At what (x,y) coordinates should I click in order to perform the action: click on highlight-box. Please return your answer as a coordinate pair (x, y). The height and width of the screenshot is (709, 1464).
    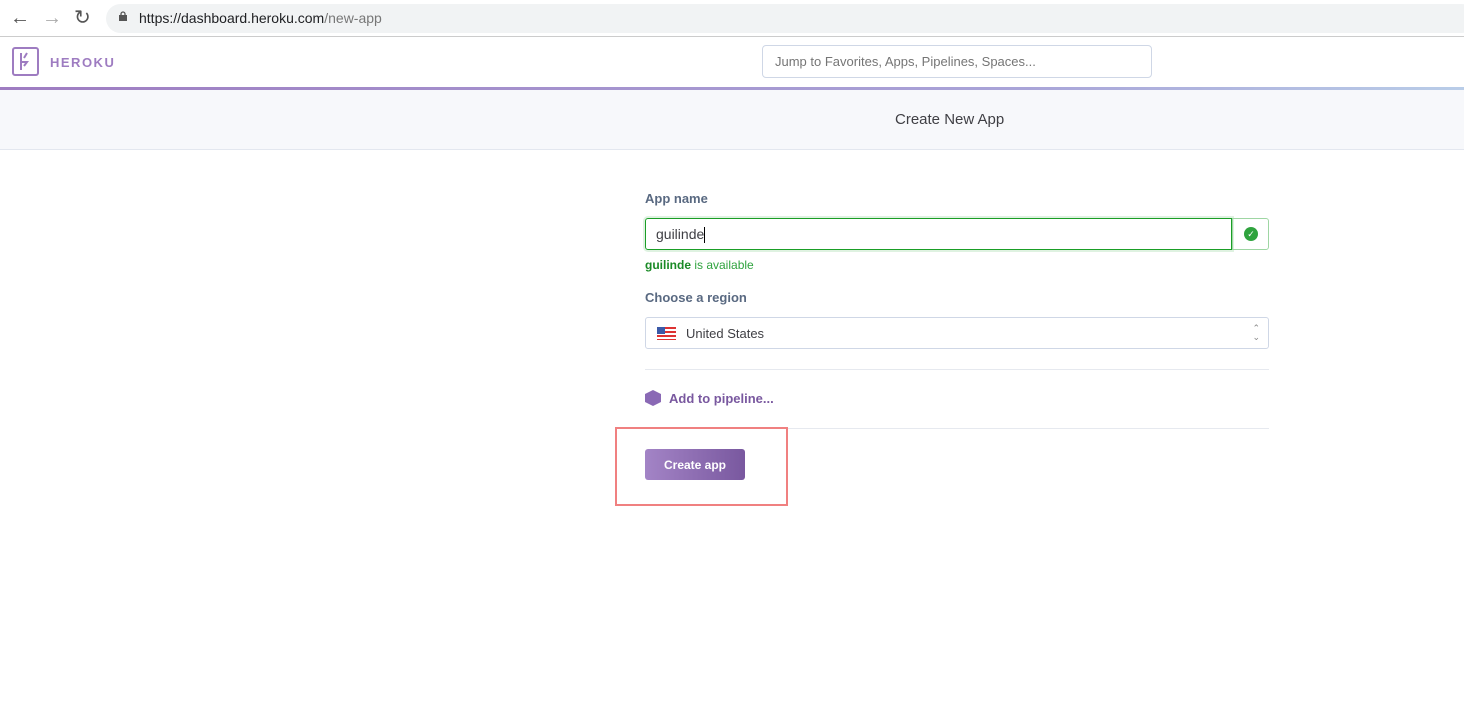
    Looking at the image, I should click on (701, 466).